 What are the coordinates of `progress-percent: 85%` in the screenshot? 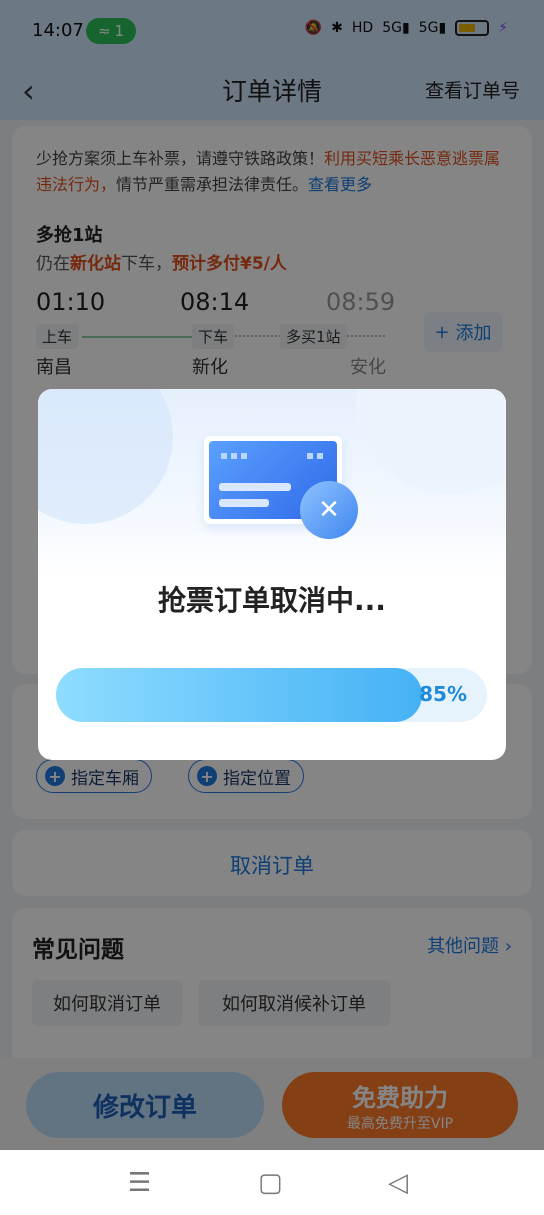 It's located at (443, 694).